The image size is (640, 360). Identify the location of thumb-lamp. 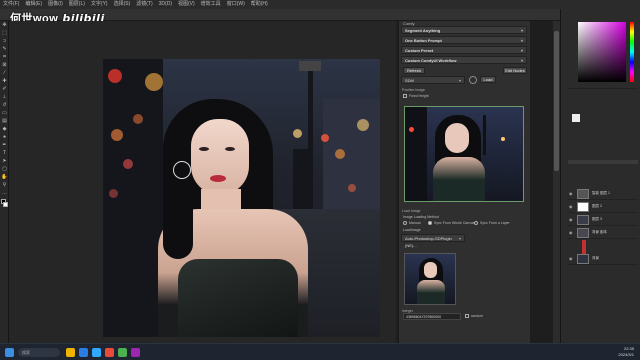
(484, 135).